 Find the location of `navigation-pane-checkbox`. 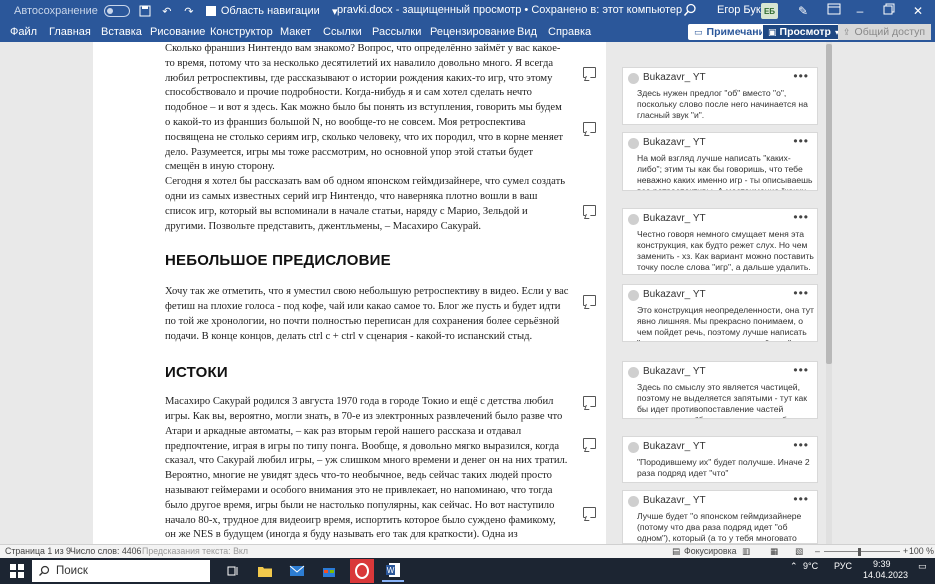

navigation-pane-checkbox is located at coordinates (210, 11).